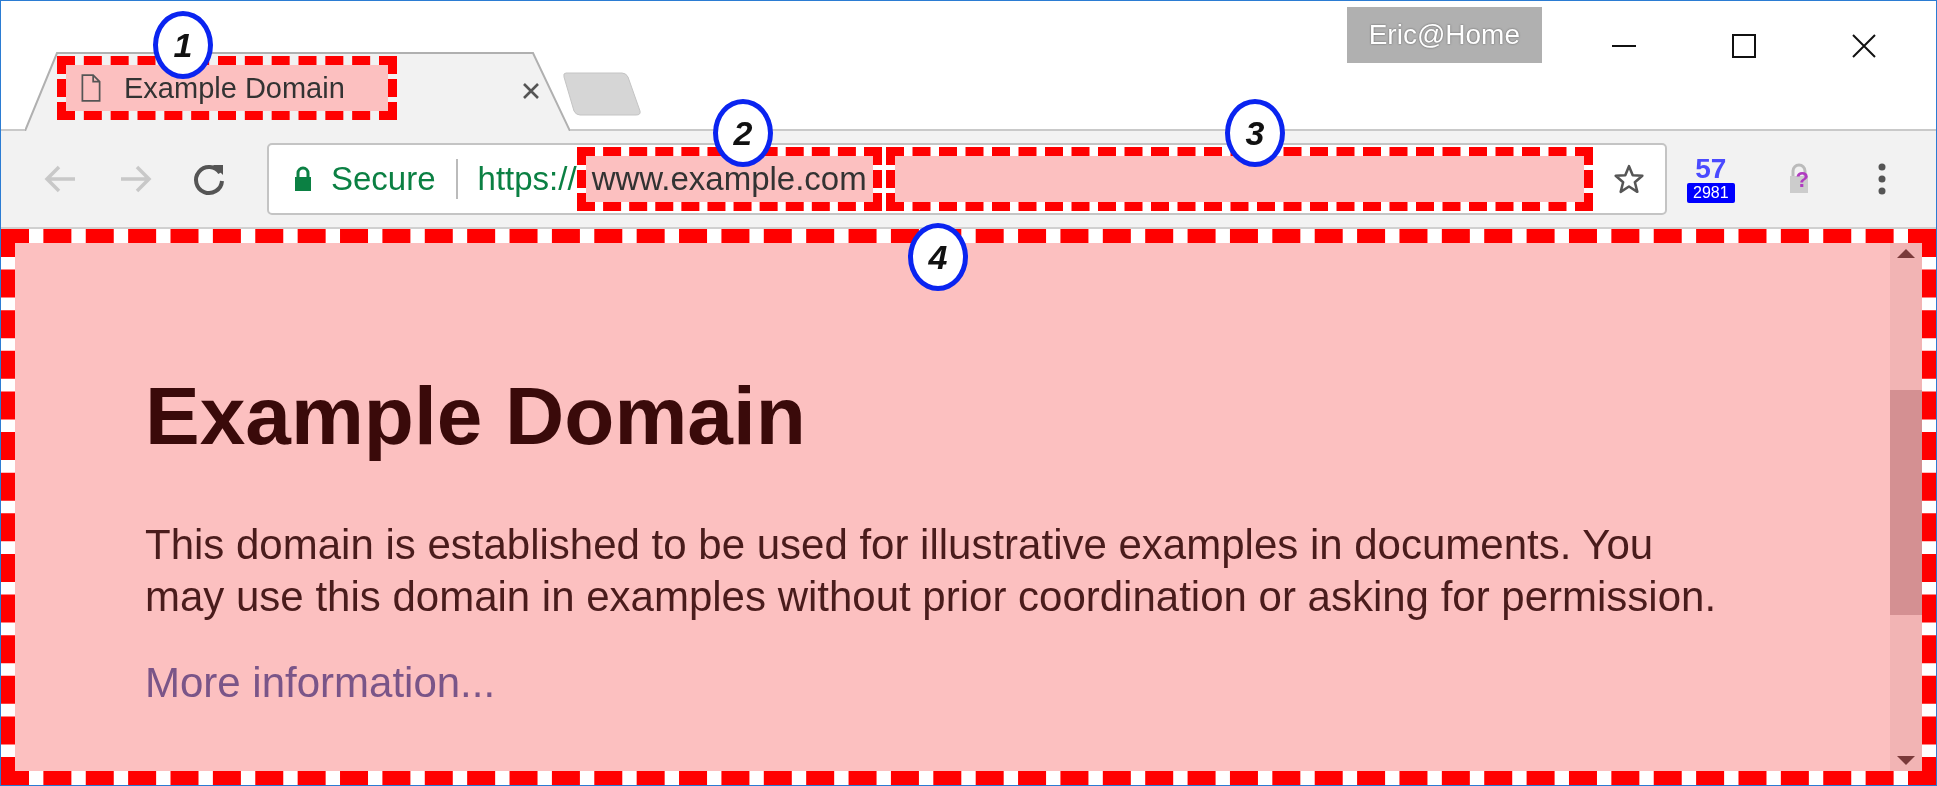 The width and height of the screenshot is (1937, 786). What do you see at coordinates (183, 45) in the screenshot?
I see `annotation-marker: 1` at bounding box center [183, 45].